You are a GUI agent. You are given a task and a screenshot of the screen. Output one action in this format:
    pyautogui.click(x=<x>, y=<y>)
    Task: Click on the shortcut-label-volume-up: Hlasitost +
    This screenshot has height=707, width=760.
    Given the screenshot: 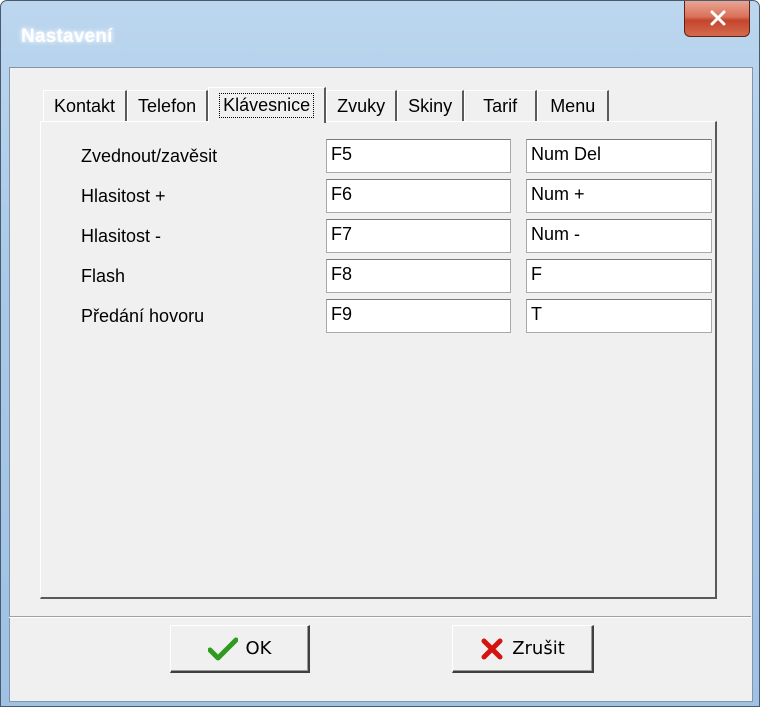 What is the action you would take?
    pyautogui.click(x=123, y=196)
    